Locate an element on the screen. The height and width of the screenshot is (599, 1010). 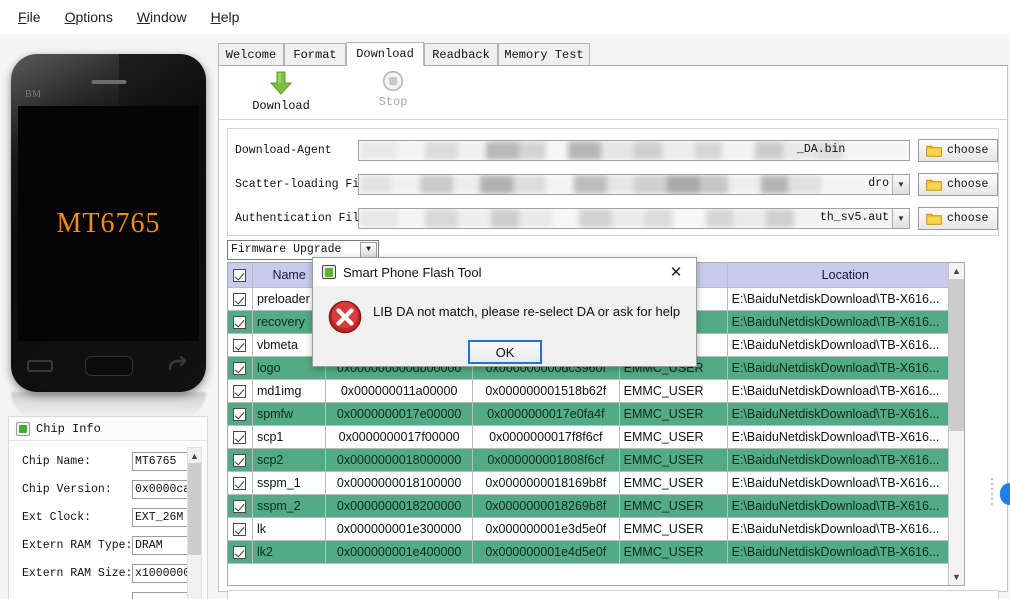
redacted-path is located at coordinates (634, 184).